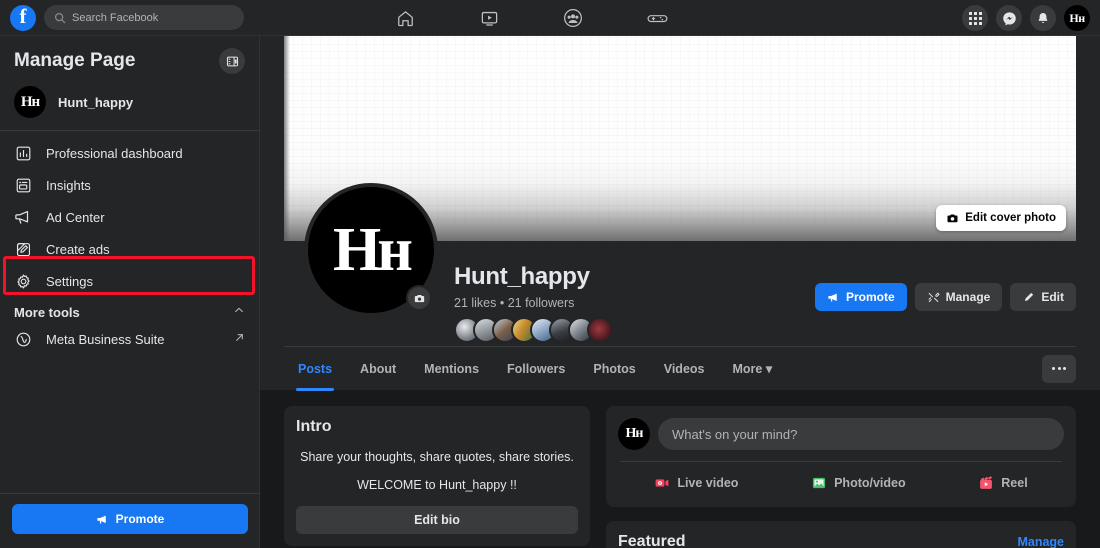 This screenshot has width=1100, height=548. I want to click on sidebar-item-ad-center: Ad Center, so click(129, 217).